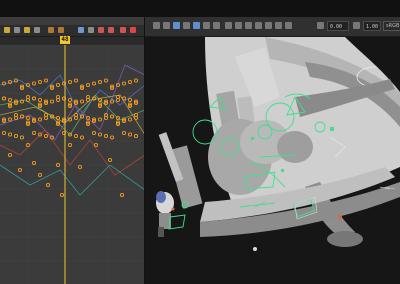  Describe the element at coordinates (7, 30) in the screenshot. I see `key-tool-icon` at that location.